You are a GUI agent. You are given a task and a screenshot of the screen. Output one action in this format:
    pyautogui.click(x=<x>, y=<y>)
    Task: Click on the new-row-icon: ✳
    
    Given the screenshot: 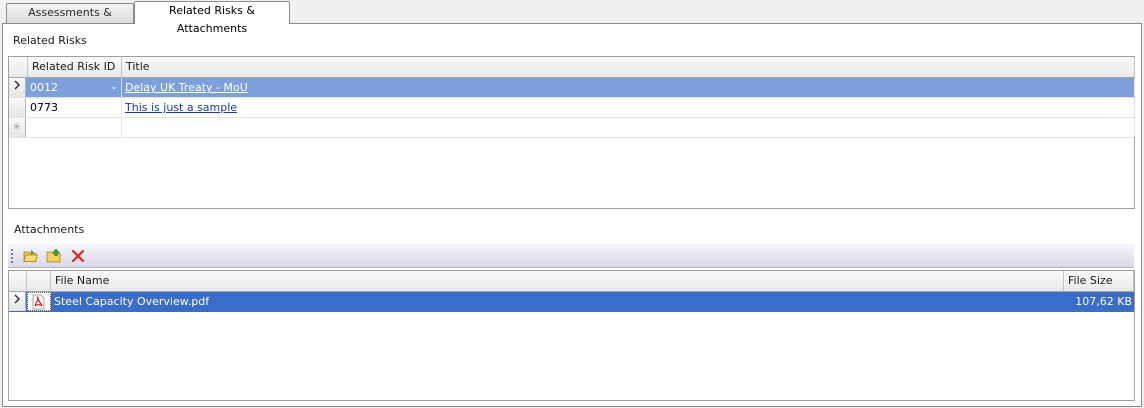 What is the action you would take?
    pyautogui.click(x=17, y=127)
    